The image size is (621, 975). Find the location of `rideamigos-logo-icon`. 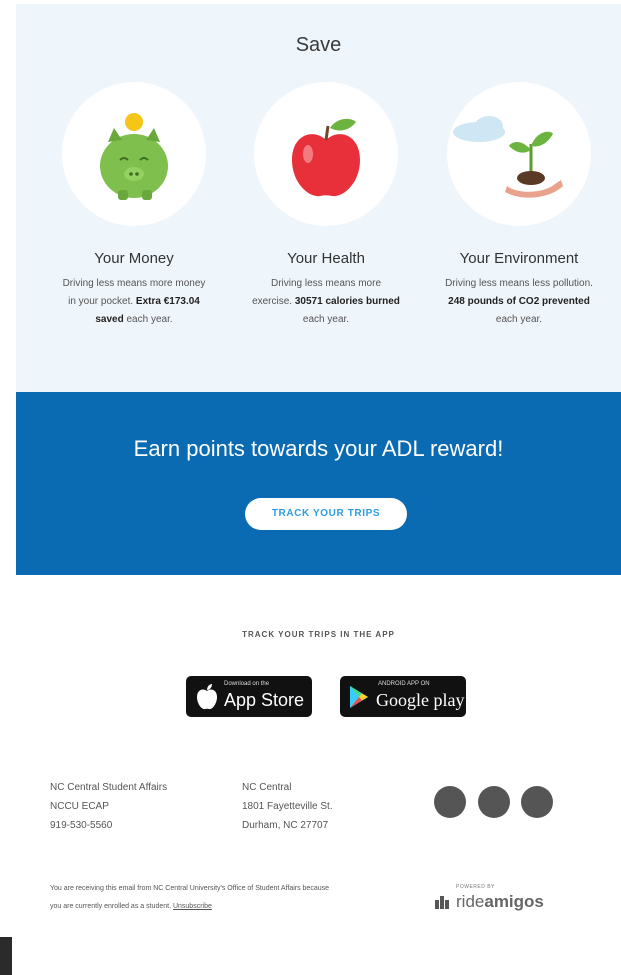

rideamigos-logo-icon is located at coordinates (442, 902).